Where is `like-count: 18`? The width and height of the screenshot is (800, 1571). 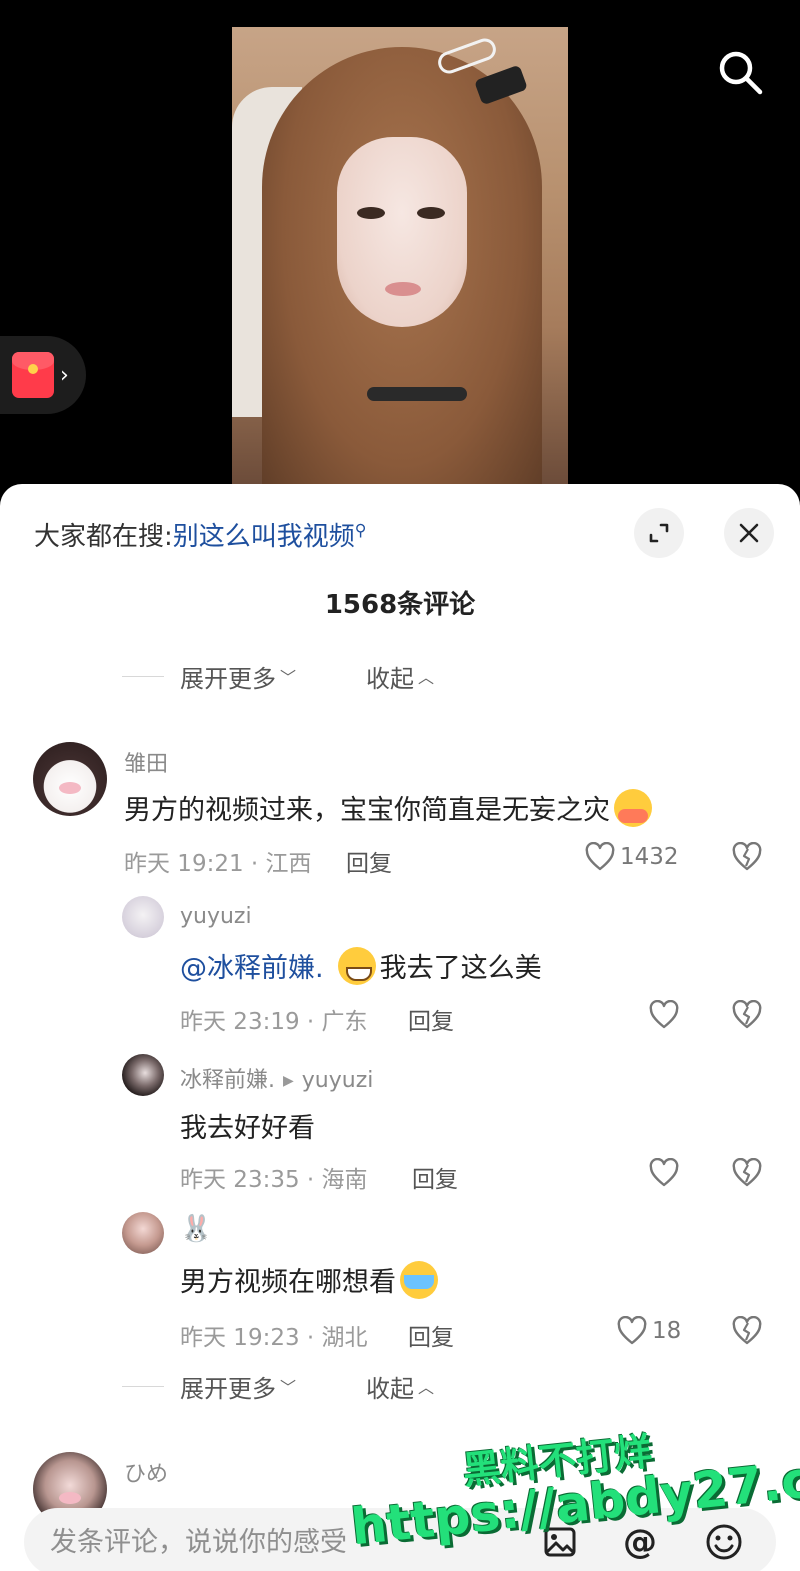 like-count: 18 is located at coordinates (667, 1331).